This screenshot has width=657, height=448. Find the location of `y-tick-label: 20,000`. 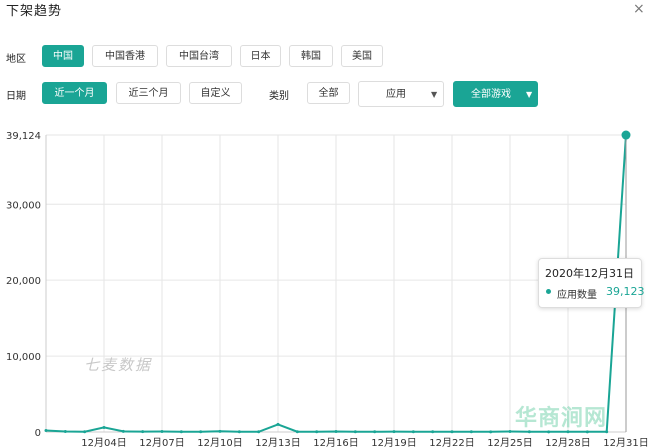

y-tick-label: 20,000 is located at coordinates (23, 281).